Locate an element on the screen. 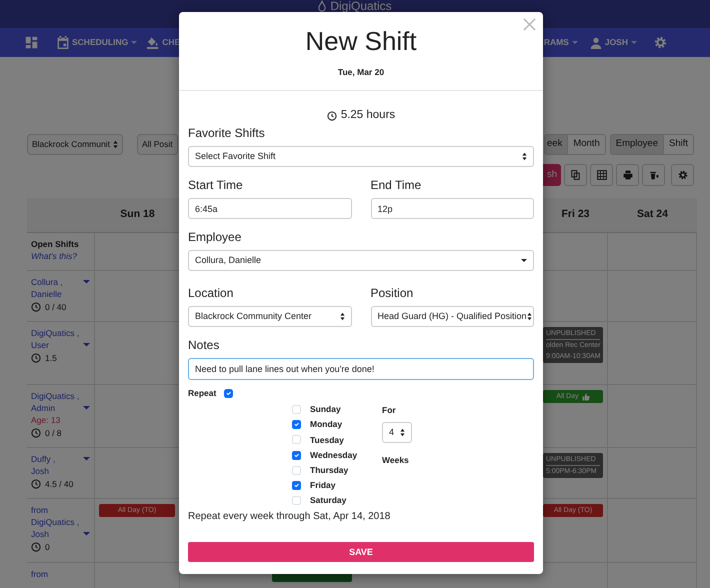 This screenshot has height=588, width=710. day-label: Sunday is located at coordinates (325, 409).